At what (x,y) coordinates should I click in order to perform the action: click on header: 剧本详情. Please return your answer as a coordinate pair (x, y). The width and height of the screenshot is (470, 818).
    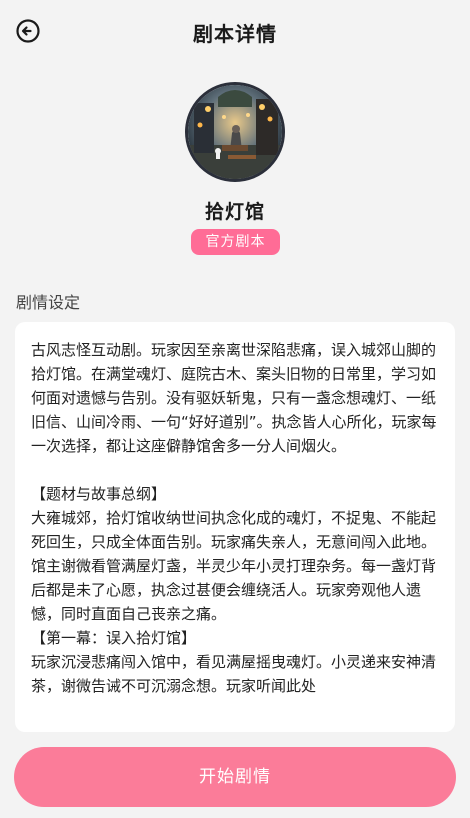
    Looking at the image, I should click on (235, 32).